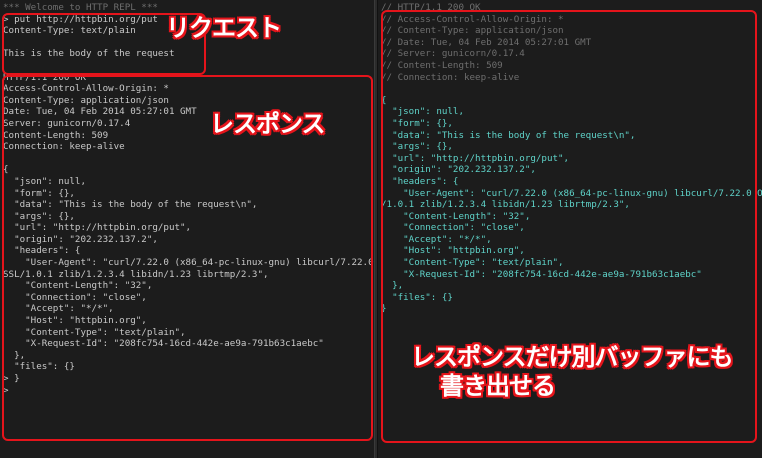 The height and width of the screenshot is (458, 762). Describe the element at coordinates (498, 386) in the screenshot. I see `buffer-annotation-label-line2: 書き出せる` at that location.